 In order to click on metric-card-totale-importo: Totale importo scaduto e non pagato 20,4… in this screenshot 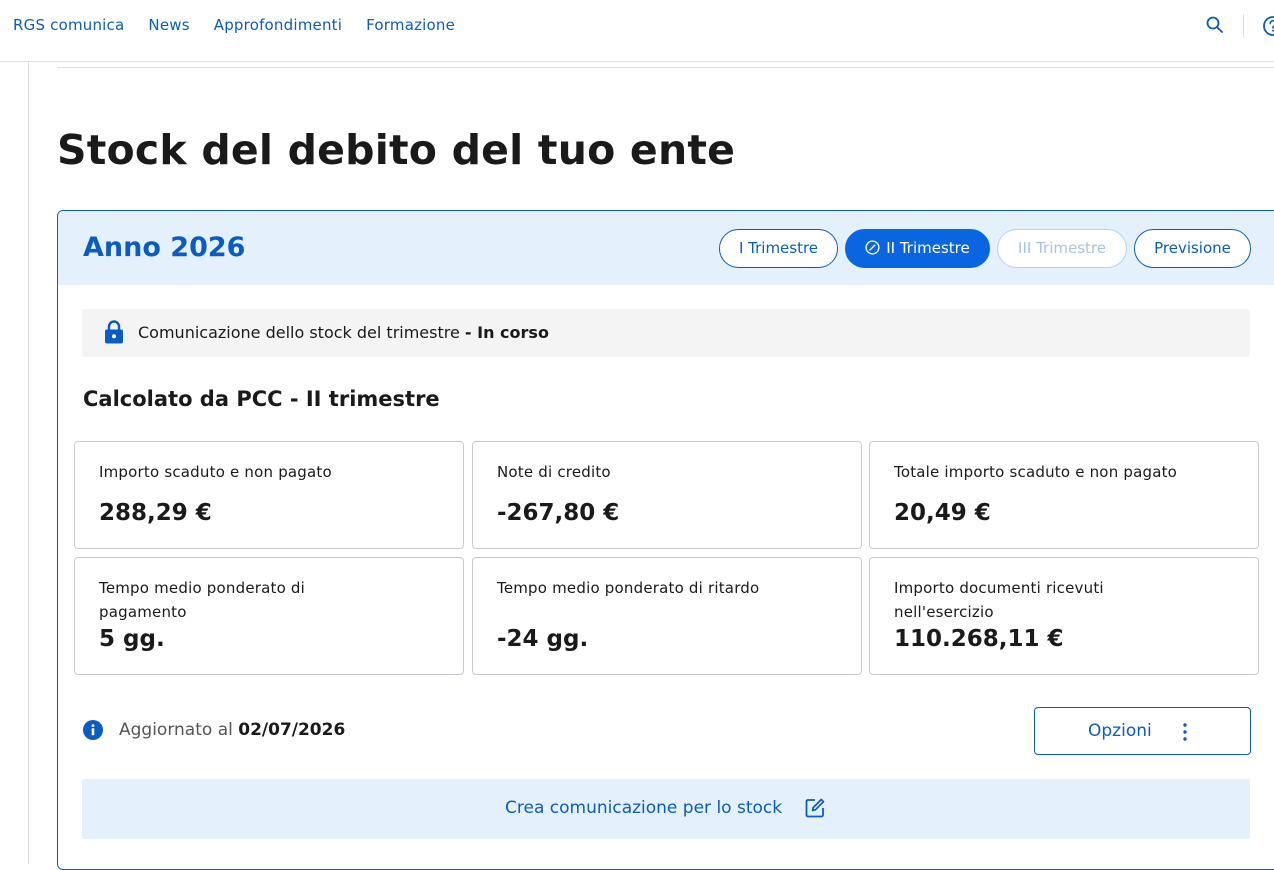, I will do `click(1064, 495)`.